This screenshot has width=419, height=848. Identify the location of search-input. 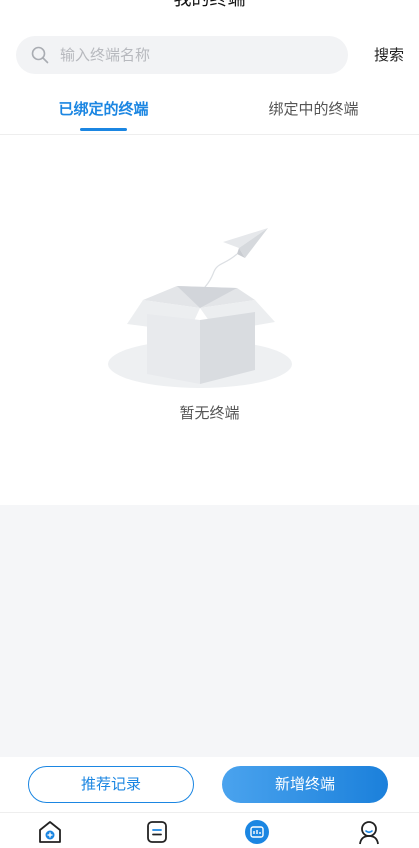
(195, 55).